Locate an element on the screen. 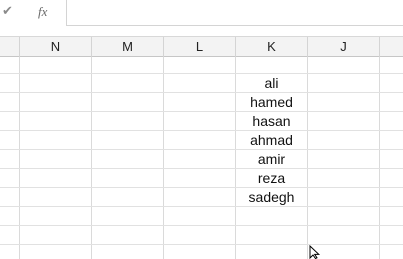 The height and width of the screenshot is (259, 403). formula-input is located at coordinates (234, 13).